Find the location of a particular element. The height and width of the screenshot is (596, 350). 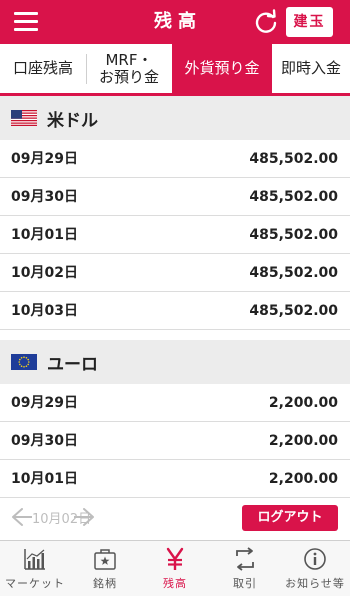

table-row: 10月03日 485,502.00 is located at coordinates (175, 311).